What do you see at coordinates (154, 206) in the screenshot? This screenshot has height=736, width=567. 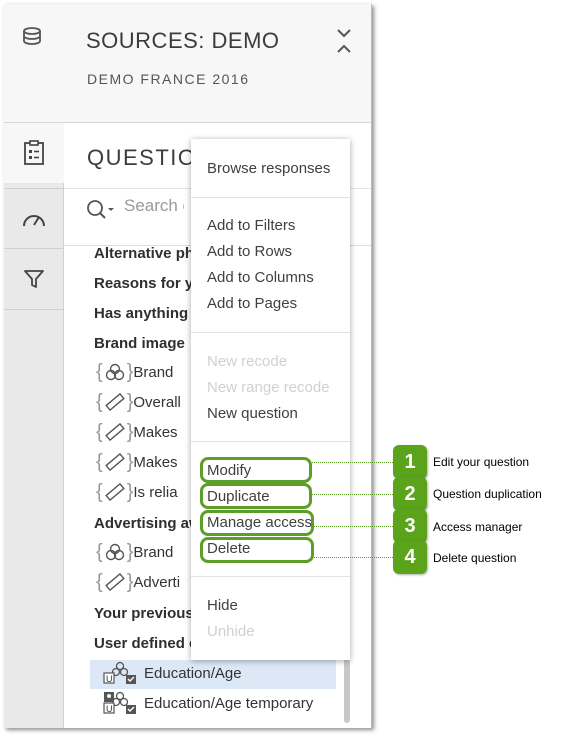 I see `search-input` at bounding box center [154, 206].